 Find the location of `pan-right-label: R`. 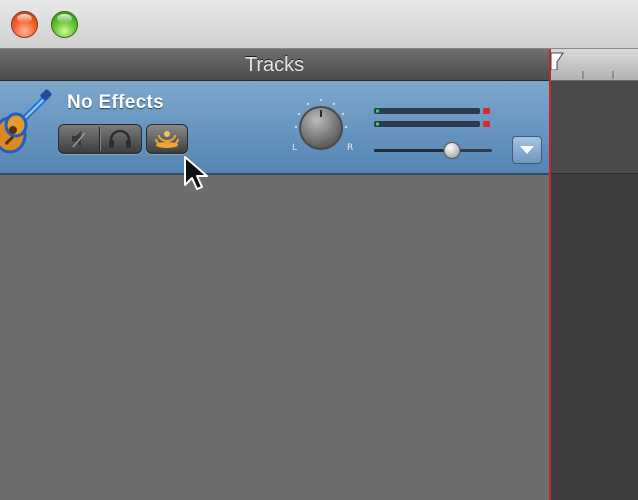

pan-right-label: R is located at coordinates (350, 148).